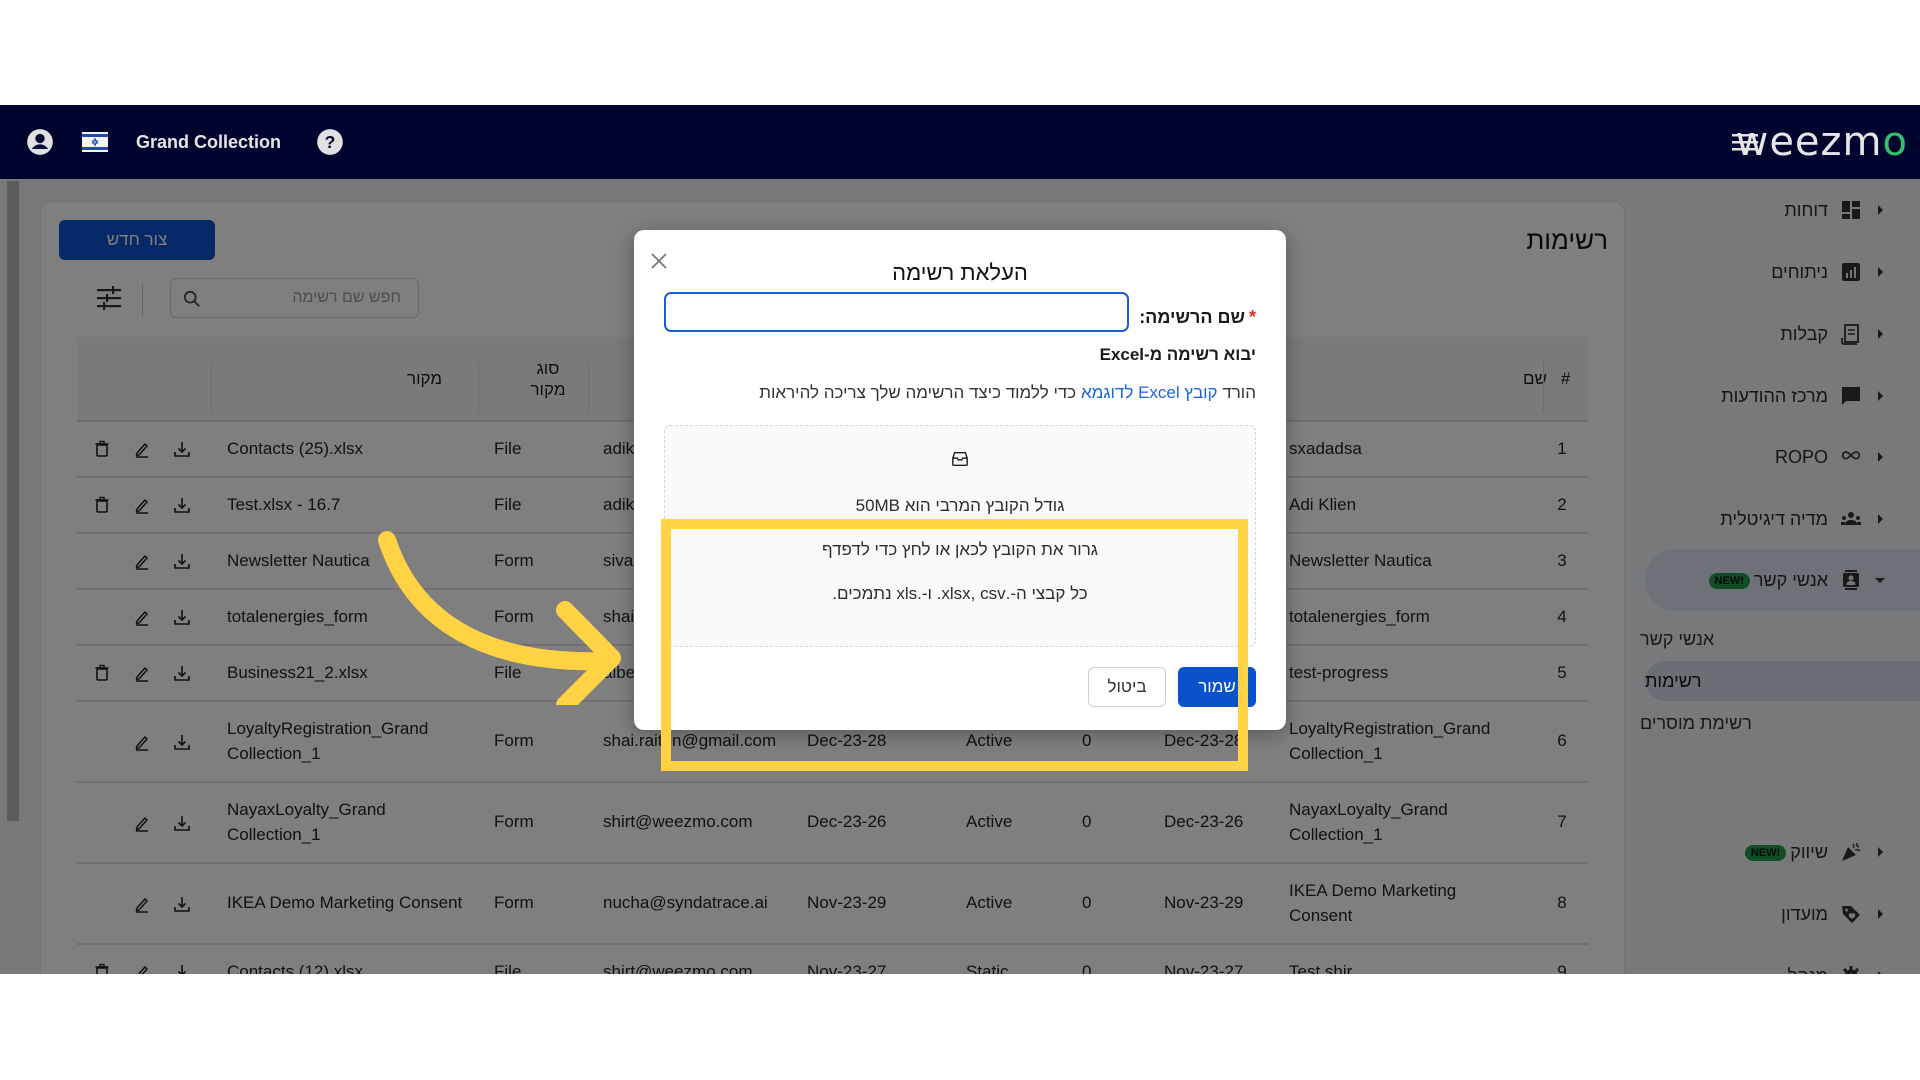 The width and height of the screenshot is (1920, 1080). What do you see at coordinates (1149, 392) in the screenshot?
I see `download-sample-link: קובץ Excel לדוגמא` at bounding box center [1149, 392].